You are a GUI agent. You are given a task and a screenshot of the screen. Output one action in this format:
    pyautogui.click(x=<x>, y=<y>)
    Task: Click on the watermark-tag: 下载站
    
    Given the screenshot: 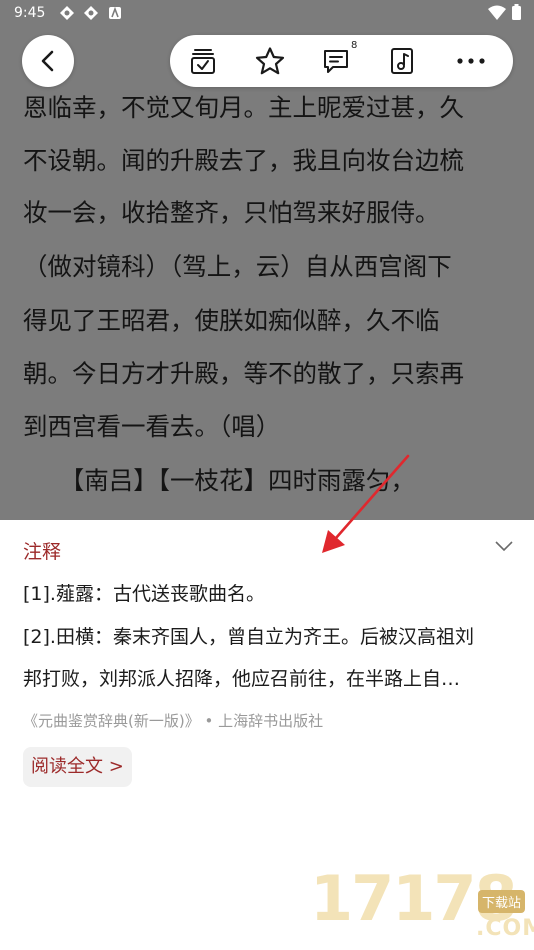 What is the action you would take?
    pyautogui.click(x=502, y=901)
    